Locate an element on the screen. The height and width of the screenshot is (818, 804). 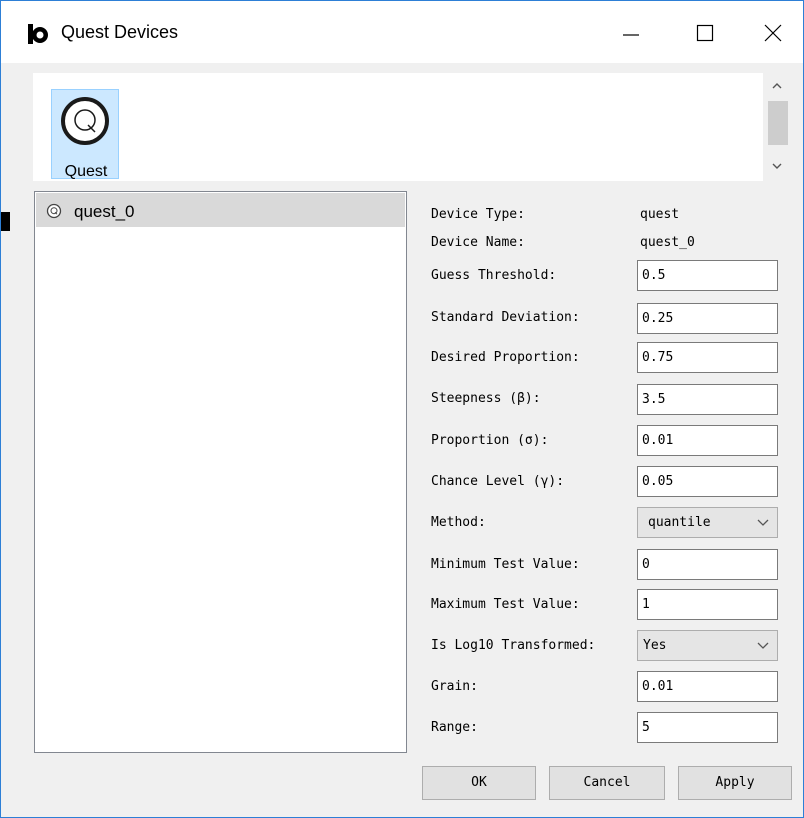
device-type-label: Device Type: is located at coordinates (478, 214).